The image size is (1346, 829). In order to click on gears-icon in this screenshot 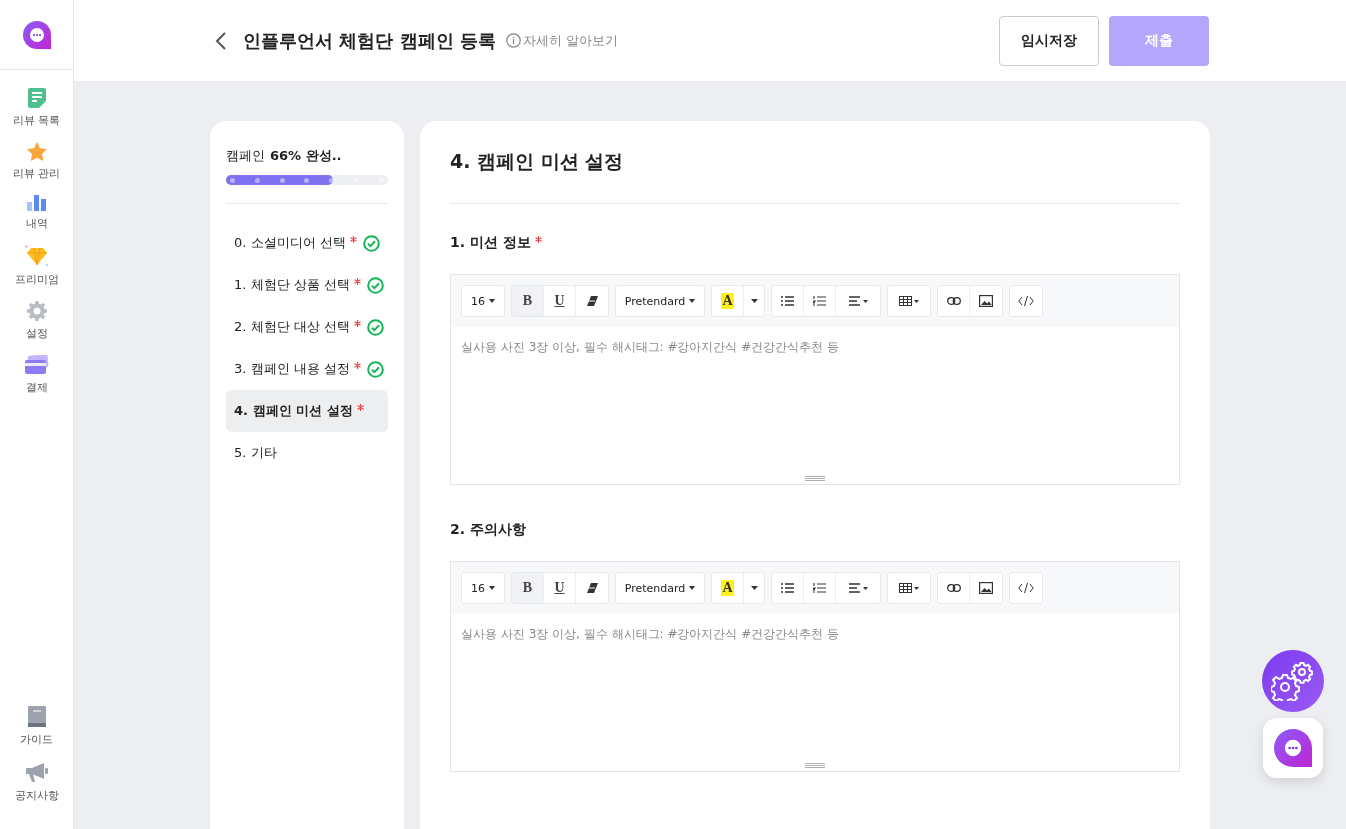, I will do `click(1293, 681)`.